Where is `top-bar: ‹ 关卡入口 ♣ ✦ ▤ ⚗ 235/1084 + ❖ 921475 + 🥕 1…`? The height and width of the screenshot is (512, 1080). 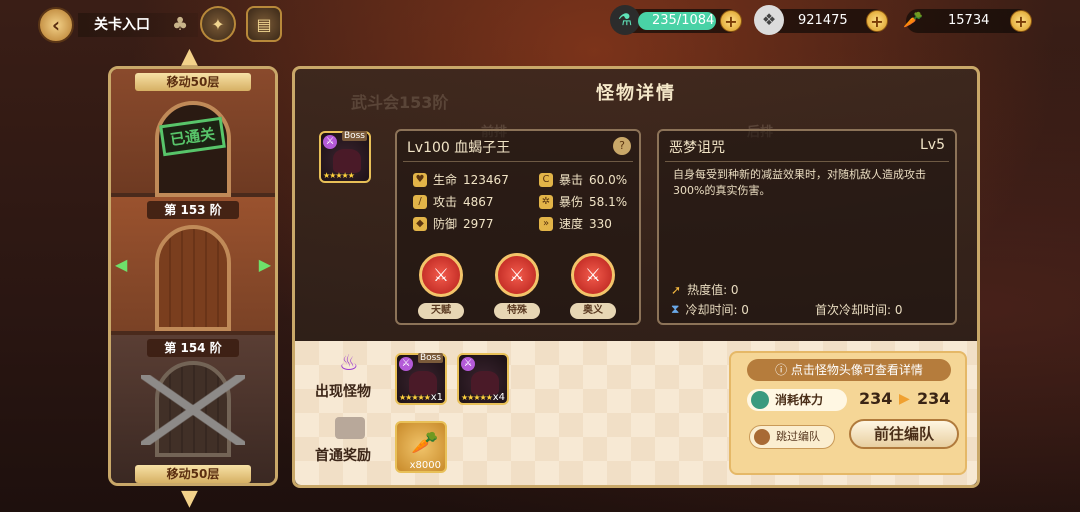
top-bar: ‹ 关卡入口 ♣ ✦ ▤ ⚗ 235/1084 + ❖ 921475 + 🥕 1… is located at coordinates (540, 24).